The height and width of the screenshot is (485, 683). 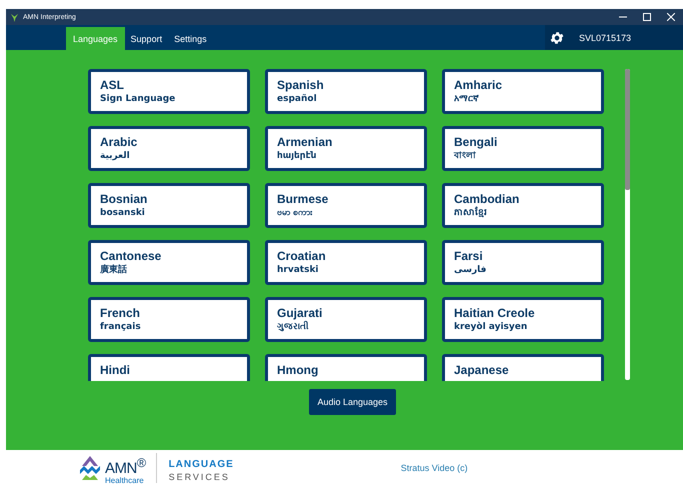 I want to click on logo-mark-icon, so click(x=90, y=468).